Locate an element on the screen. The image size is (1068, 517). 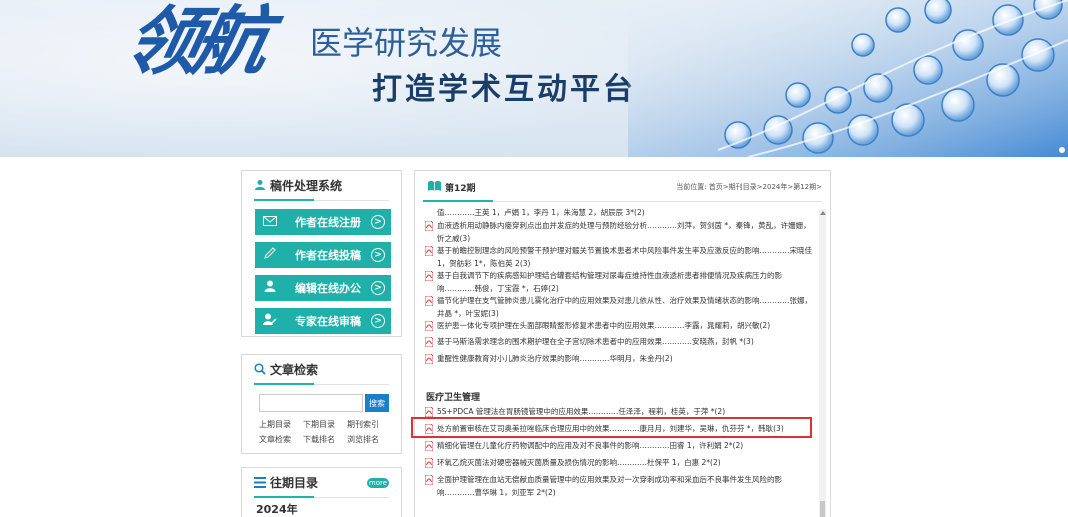
link-next-issue: 下期目录 is located at coordinates (325, 424).